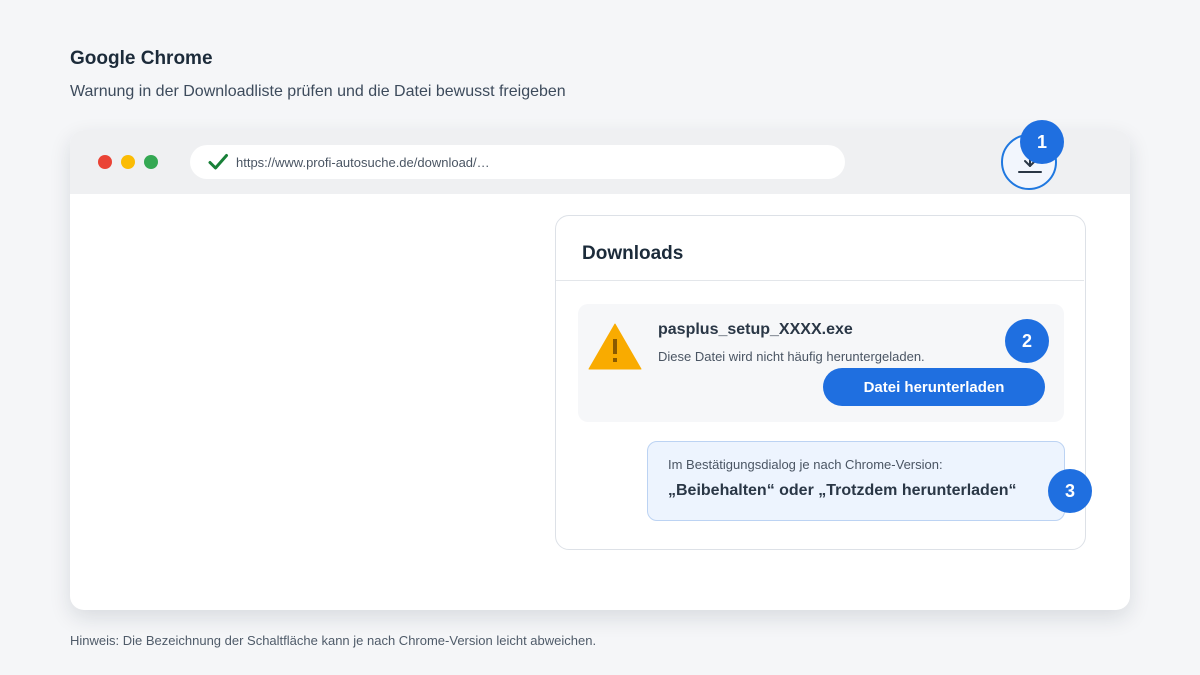 This screenshot has width=1200, height=675. What do you see at coordinates (820, 280) in the screenshot?
I see `panel-divider` at bounding box center [820, 280].